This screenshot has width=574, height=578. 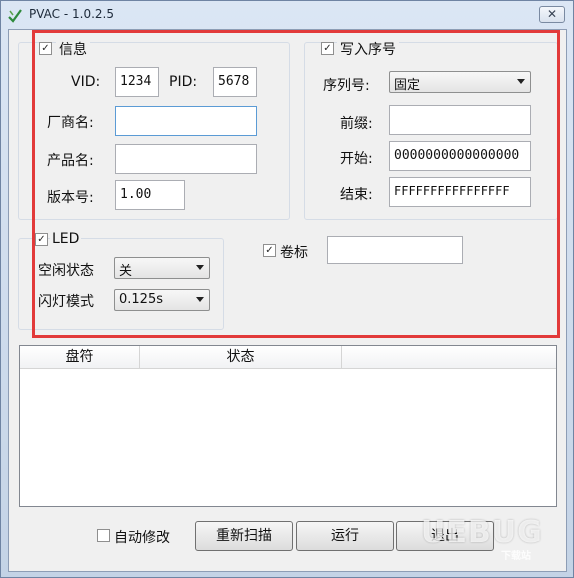 I want to click on vid-label: VID:, so click(x=86, y=82).